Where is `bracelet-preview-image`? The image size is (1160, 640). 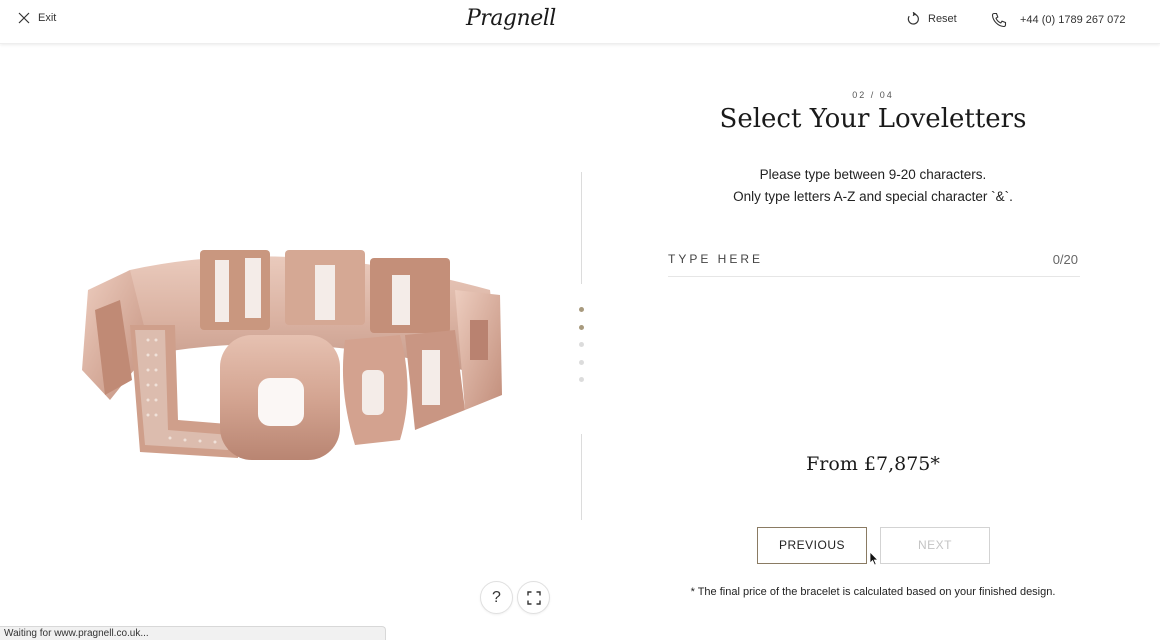
bracelet-preview-image is located at coordinates (290, 350).